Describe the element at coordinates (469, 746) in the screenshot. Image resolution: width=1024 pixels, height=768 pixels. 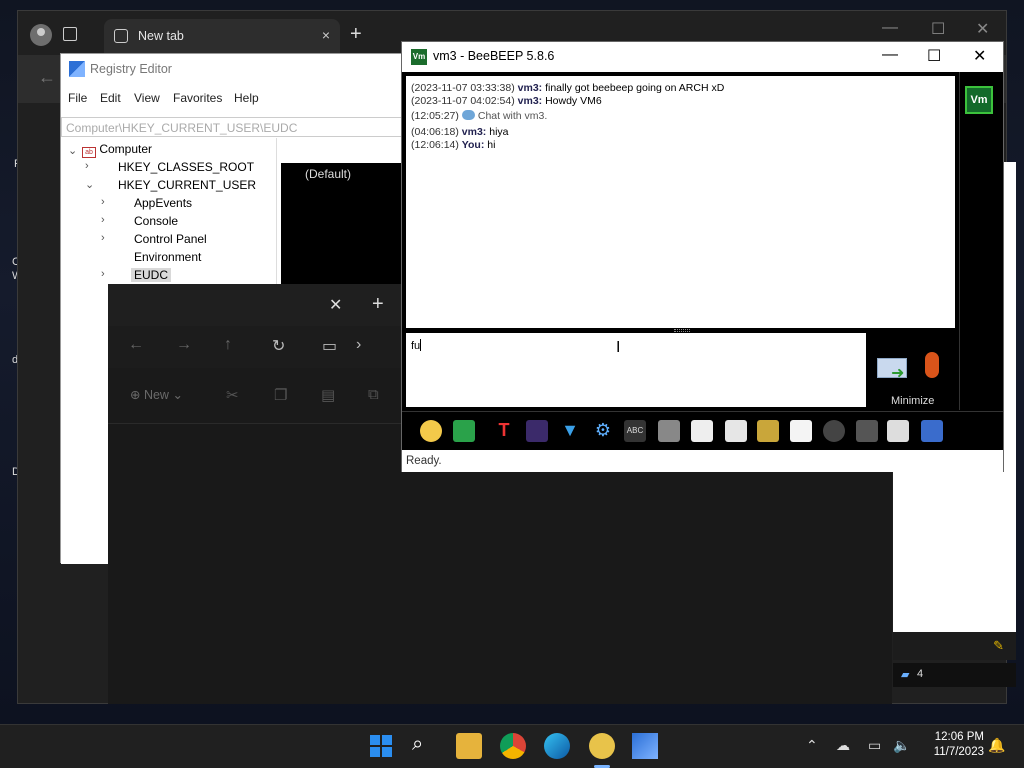
I see `file-explorer-icon` at that location.